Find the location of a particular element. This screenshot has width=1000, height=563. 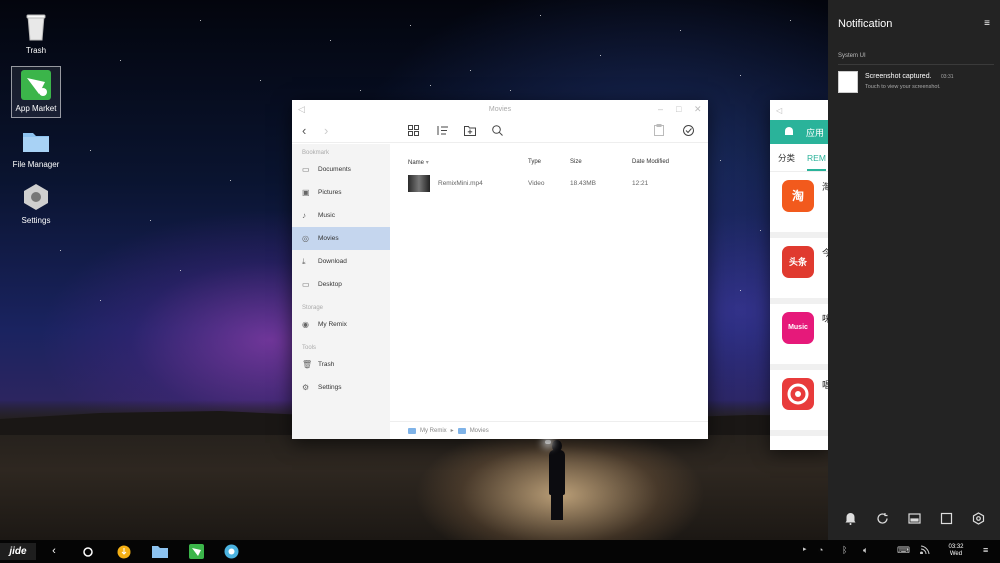

file-manager-toolbar: ‹ › is located at coordinates (500, 131).